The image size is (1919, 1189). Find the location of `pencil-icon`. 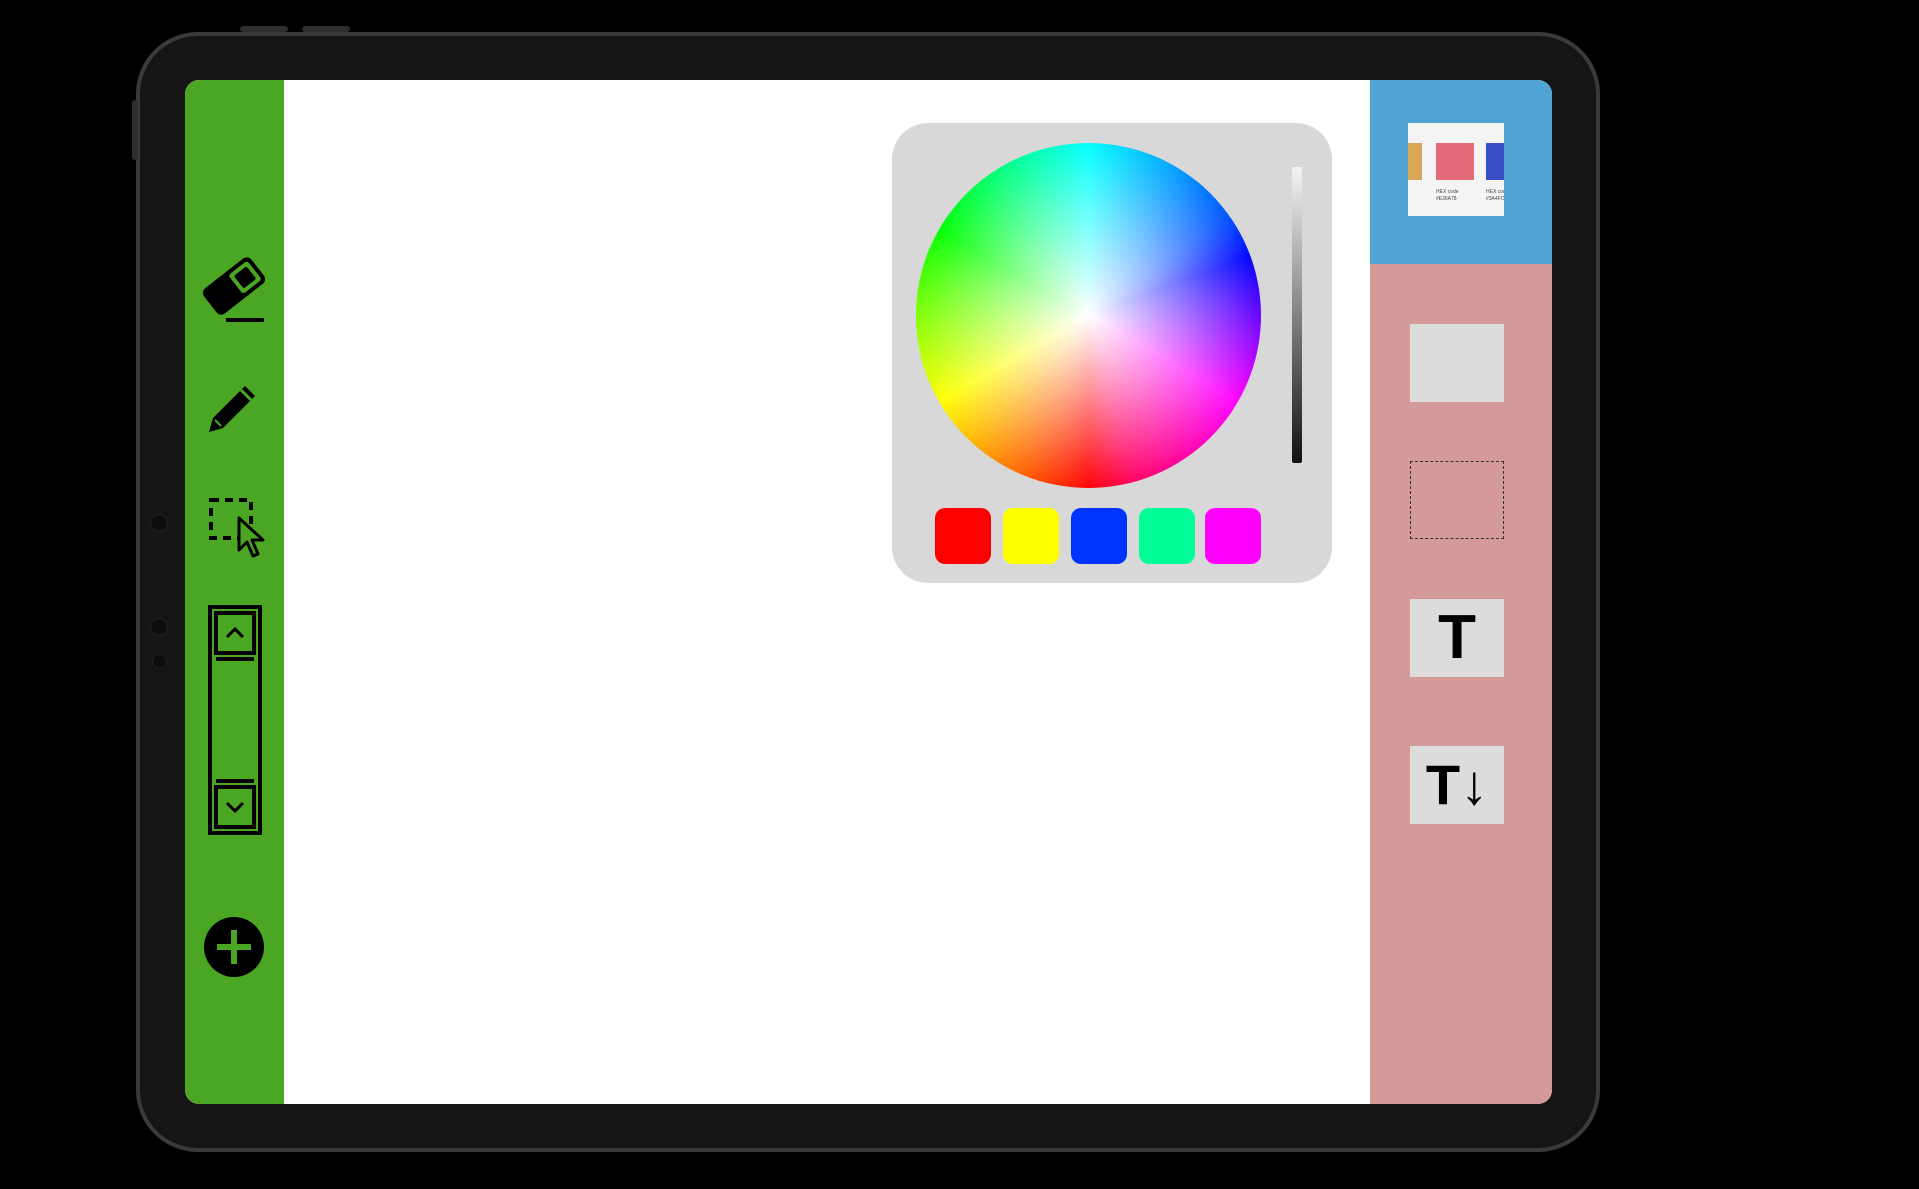

pencil-icon is located at coordinates (232, 409).